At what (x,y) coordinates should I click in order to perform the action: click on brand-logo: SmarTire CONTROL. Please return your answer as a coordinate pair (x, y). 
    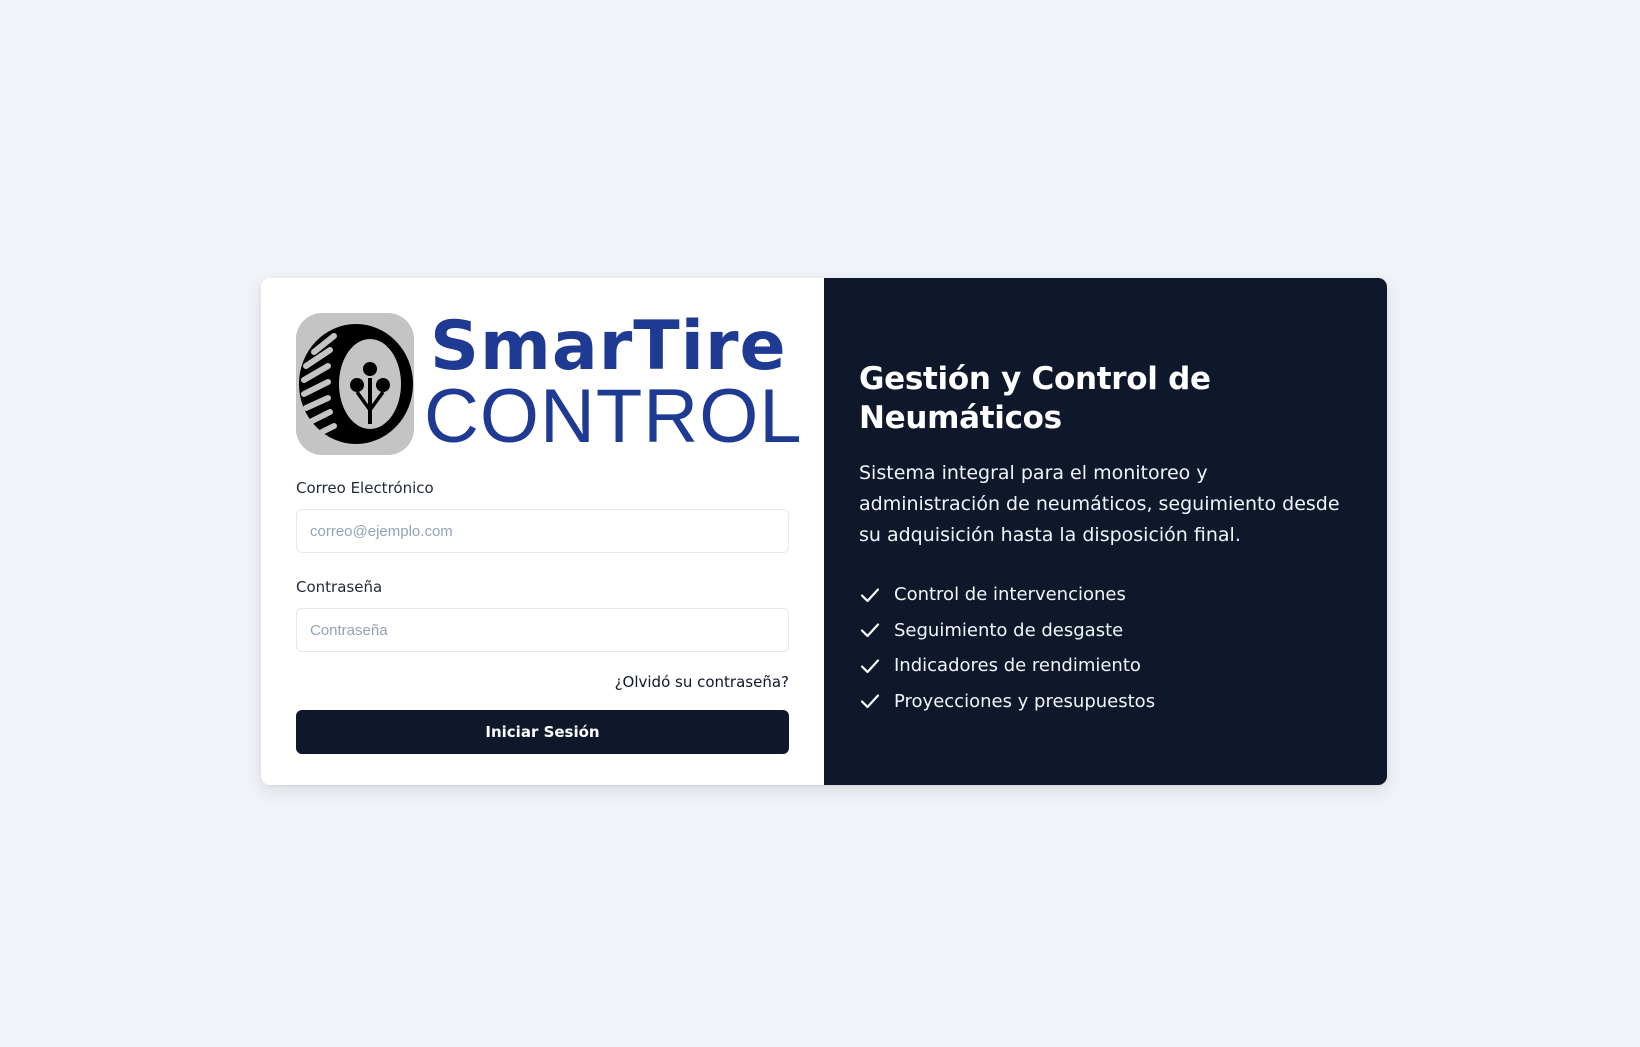
    Looking at the image, I should click on (549, 384).